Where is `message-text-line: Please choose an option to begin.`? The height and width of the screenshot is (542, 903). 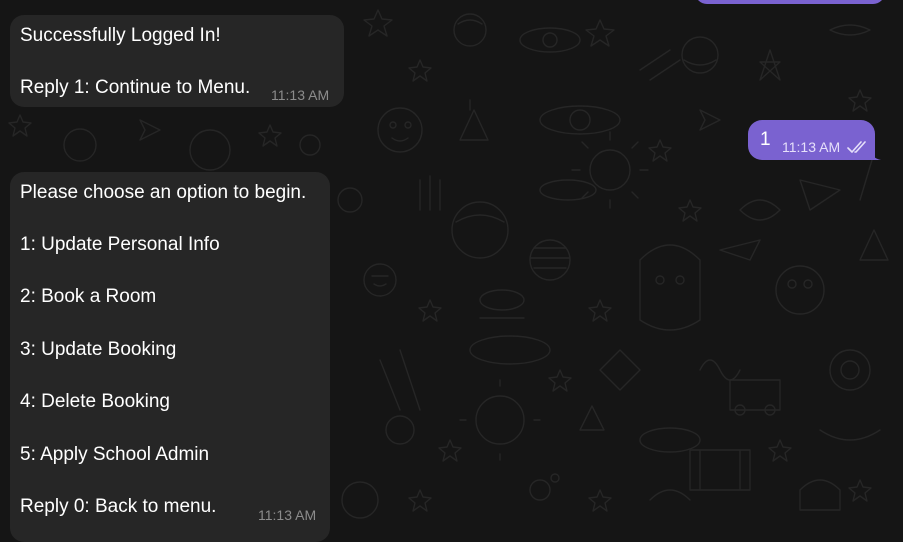
message-text-line: Please choose an option to begin. is located at coordinates (163, 192).